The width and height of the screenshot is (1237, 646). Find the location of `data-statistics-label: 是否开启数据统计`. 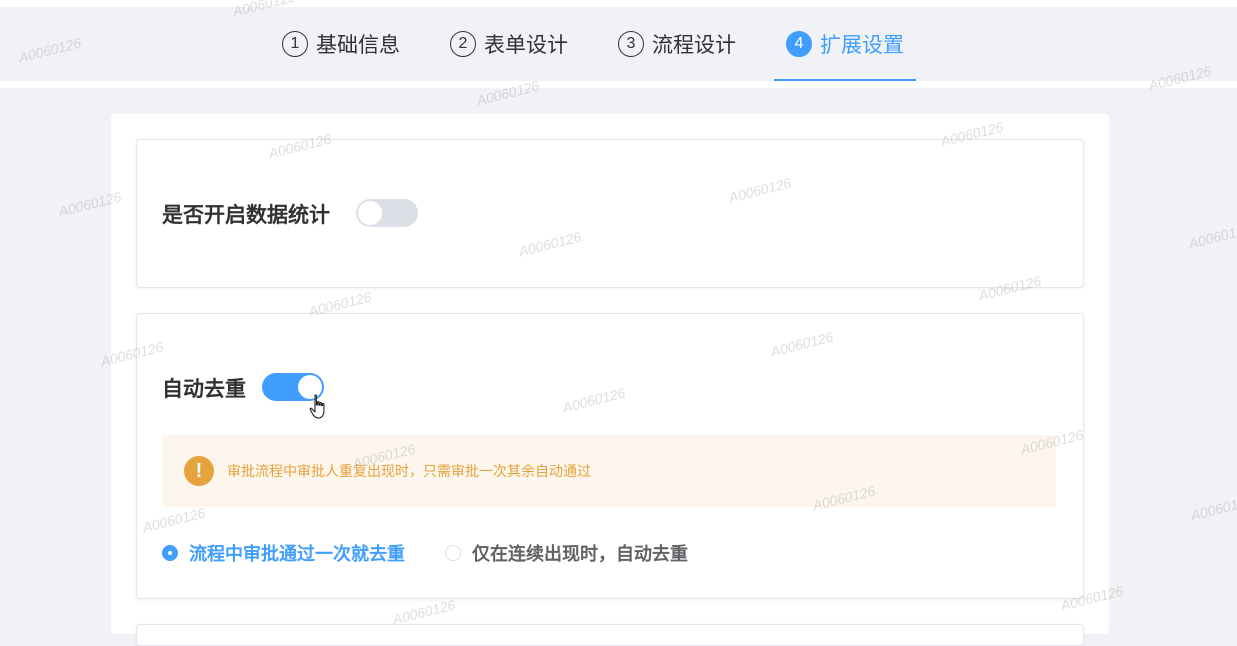

data-statistics-label: 是否开启数据统计 is located at coordinates (246, 215).